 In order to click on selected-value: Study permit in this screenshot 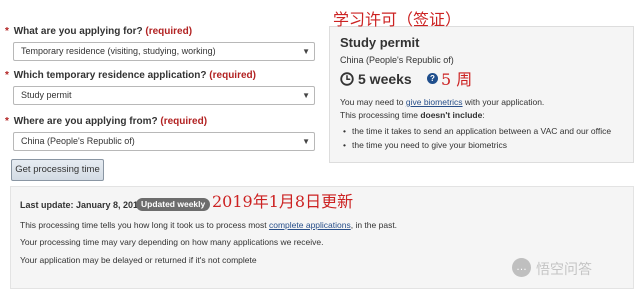, I will do `click(46, 95)`.